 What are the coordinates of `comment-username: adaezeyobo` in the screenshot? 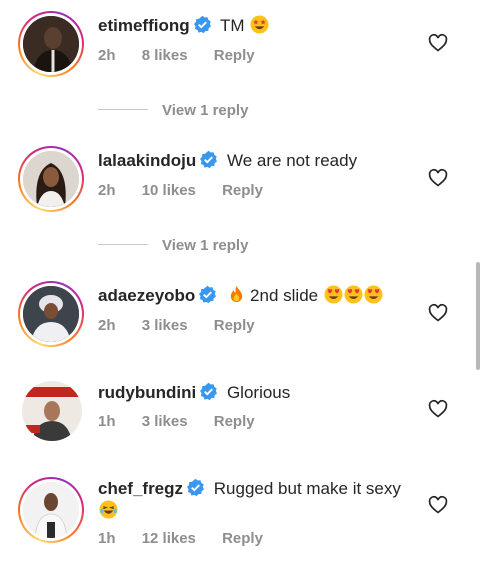 It's located at (146, 295).